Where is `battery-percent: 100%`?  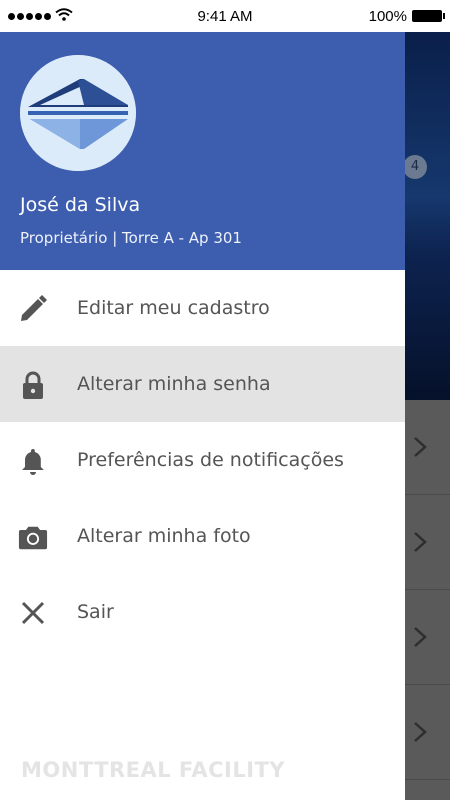
battery-percent: 100% is located at coordinates (387, 16).